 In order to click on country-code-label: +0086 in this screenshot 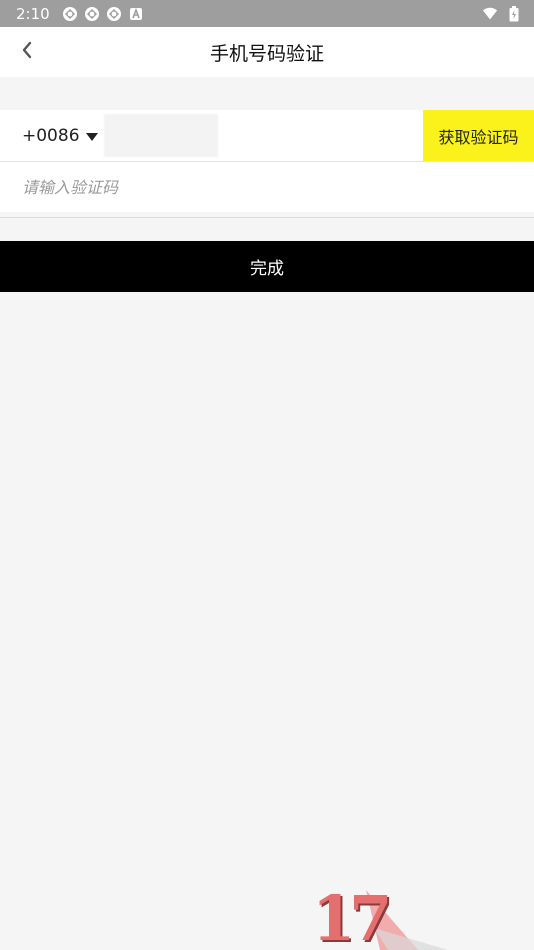, I will do `click(51, 135)`.